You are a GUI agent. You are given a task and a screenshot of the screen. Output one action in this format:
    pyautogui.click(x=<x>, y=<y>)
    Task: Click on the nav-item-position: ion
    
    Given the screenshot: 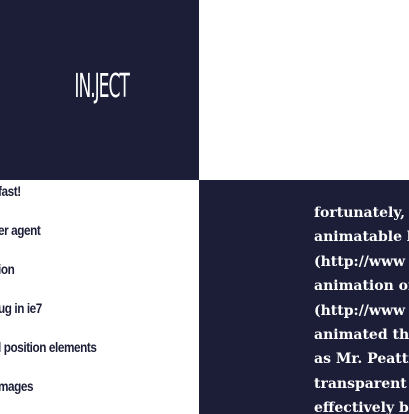 What is the action you would take?
    pyautogui.click(x=7, y=269)
    